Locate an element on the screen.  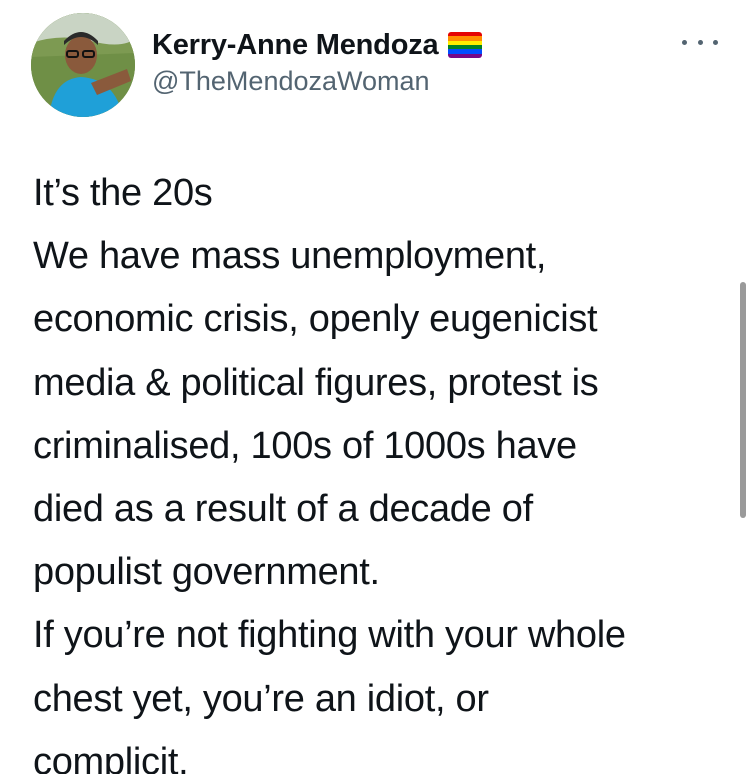
rainbow-flag-icon is located at coordinates (465, 45).